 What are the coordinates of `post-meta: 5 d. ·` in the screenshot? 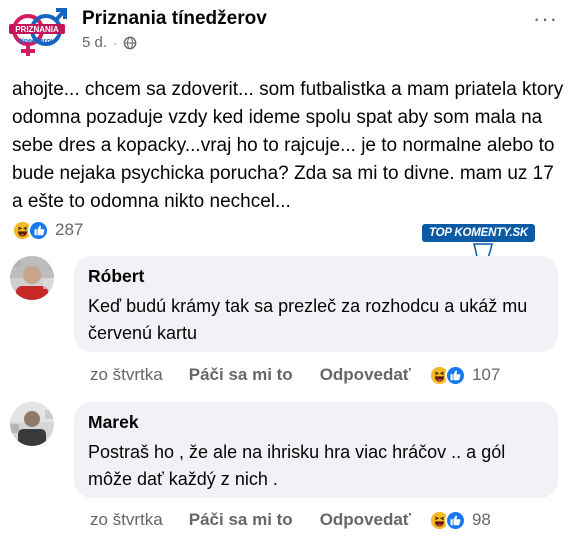 It's located at (109, 42).